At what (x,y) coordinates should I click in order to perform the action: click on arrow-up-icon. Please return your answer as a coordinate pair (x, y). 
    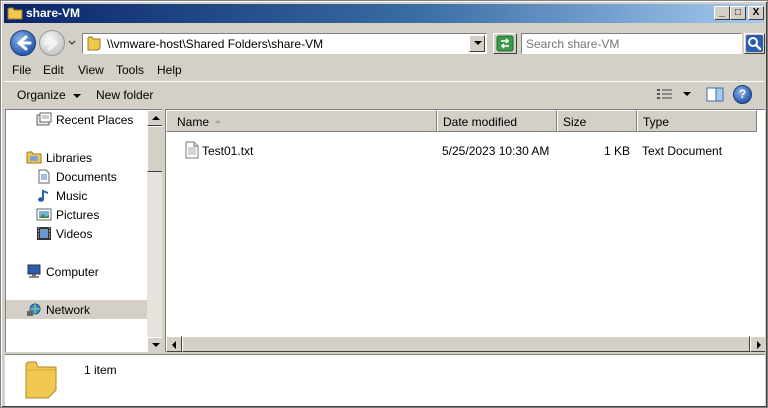
    Looking at the image, I should click on (156, 118).